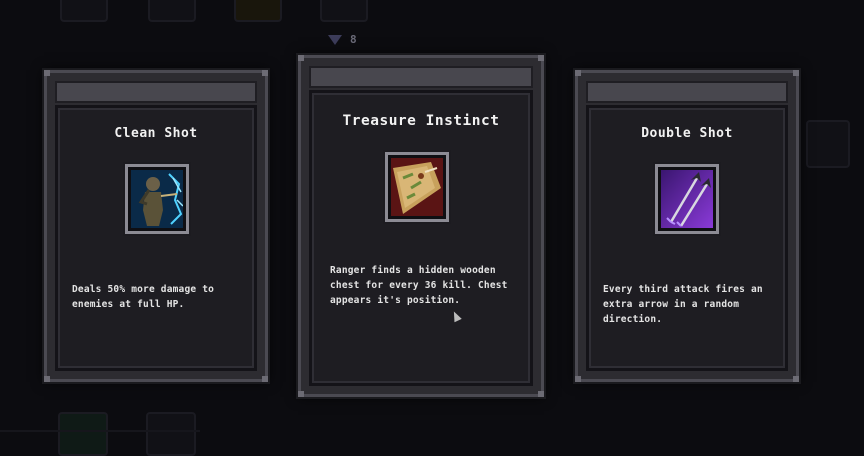 The height and width of the screenshot is (456, 864). What do you see at coordinates (417, 187) in the screenshot?
I see `treasure-map-icon` at bounding box center [417, 187].